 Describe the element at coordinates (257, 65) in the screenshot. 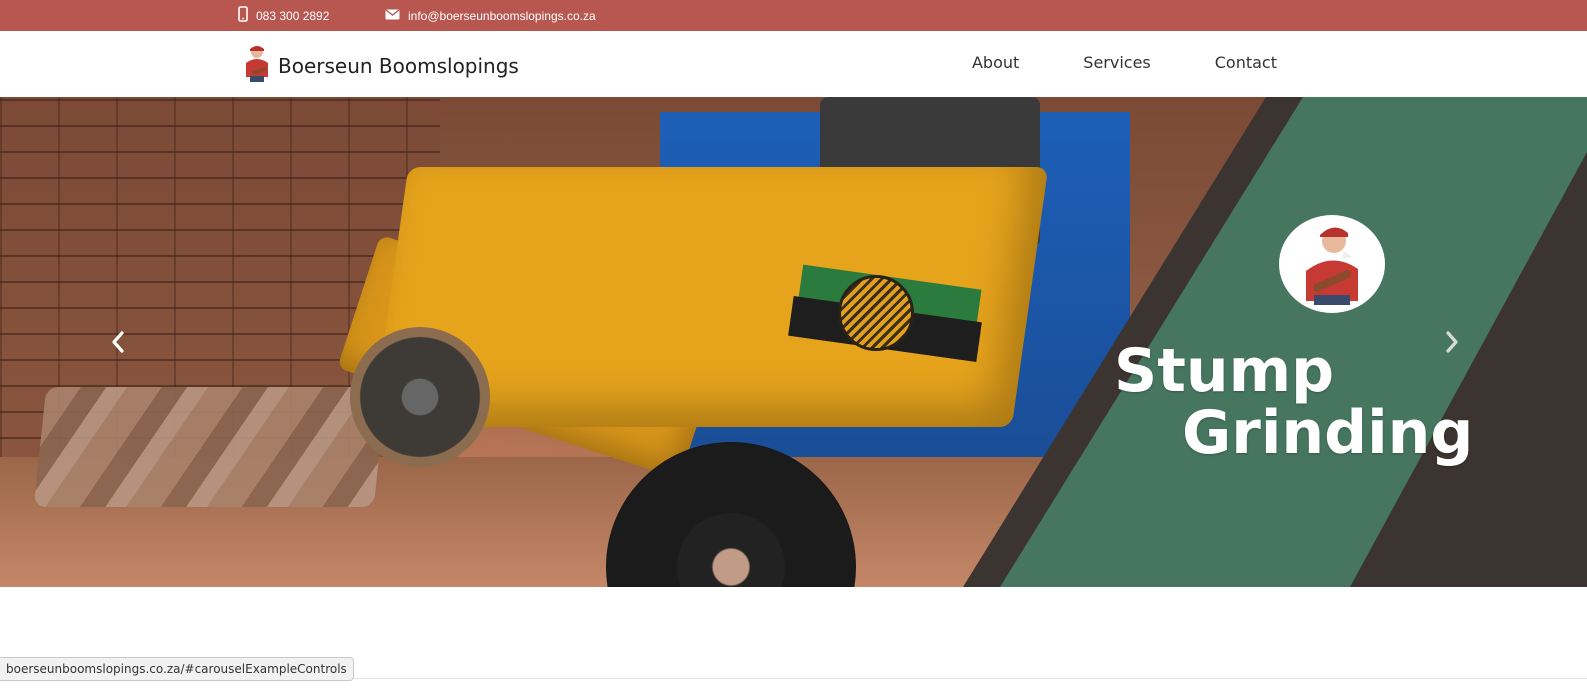

I see `lumberjack-mascot-icon` at that location.